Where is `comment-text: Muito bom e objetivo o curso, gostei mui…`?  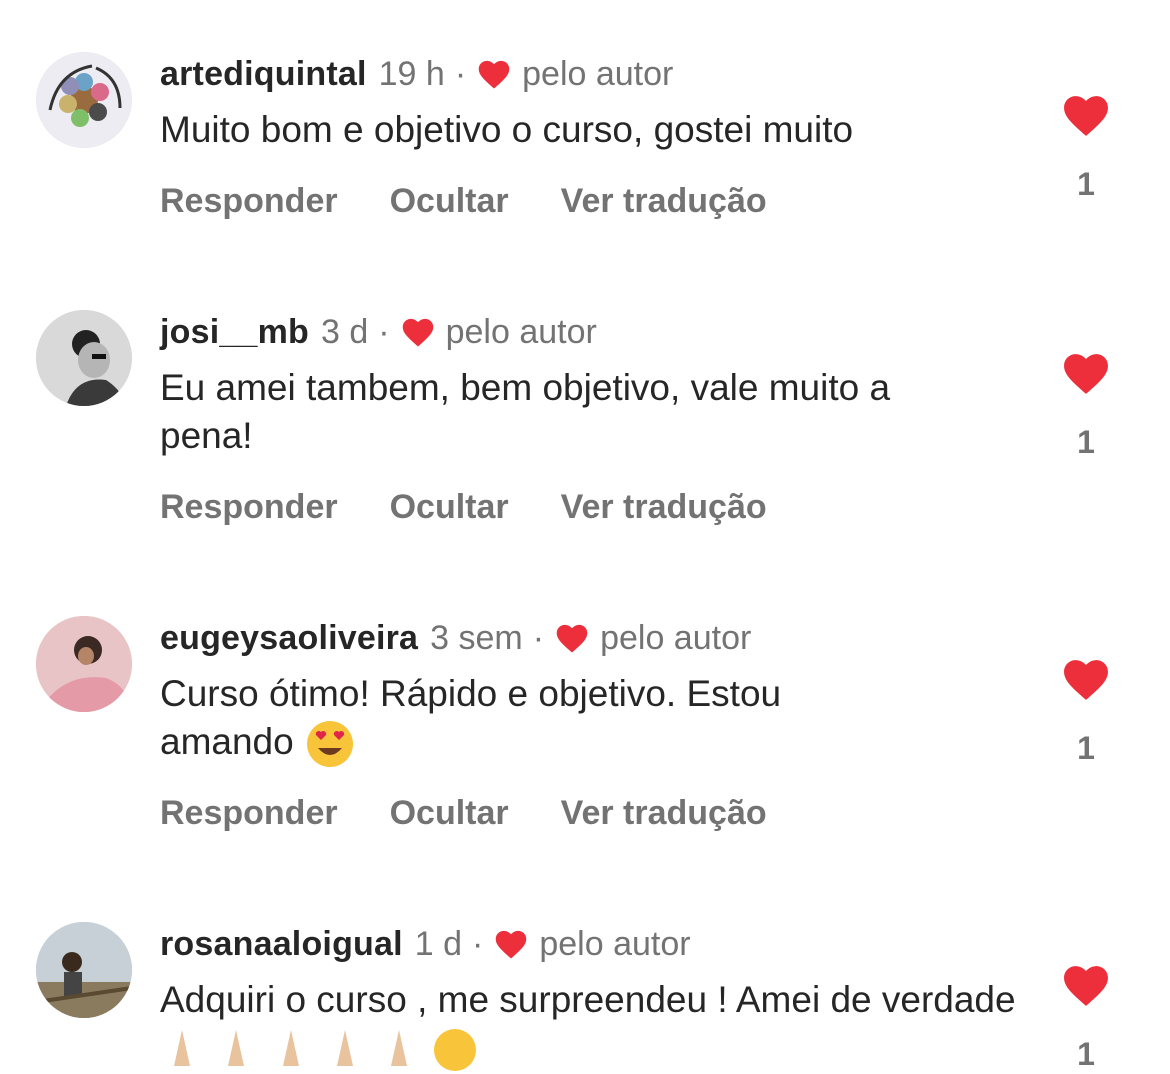 comment-text: Muito bom e objetivo o curso, gostei mui… is located at coordinates (507, 129).